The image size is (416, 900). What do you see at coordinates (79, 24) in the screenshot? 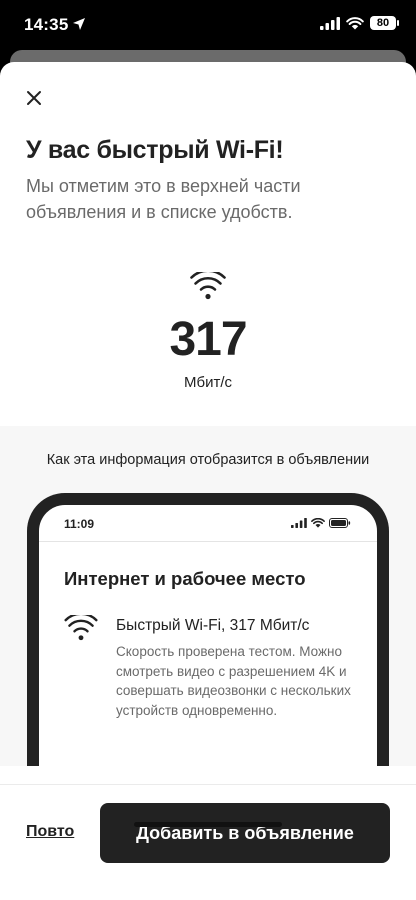
I see `location-arrow-icon` at bounding box center [79, 24].